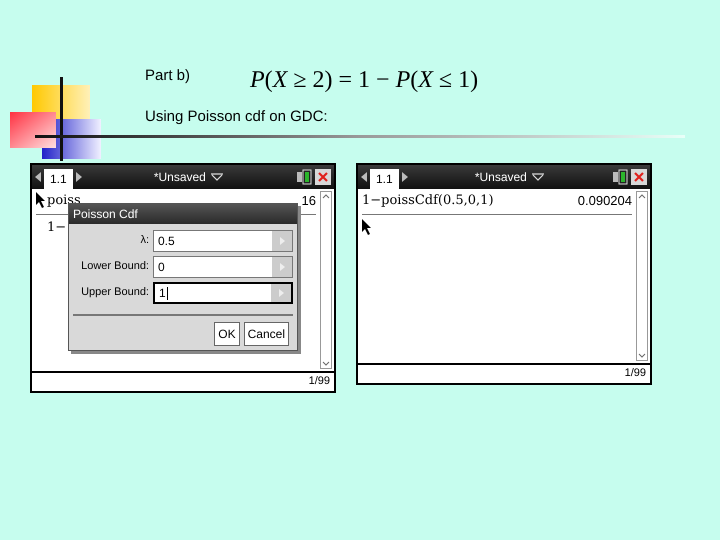  Describe the element at coordinates (227, 334) in the screenshot. I see `dialog-button: OK` at that location.